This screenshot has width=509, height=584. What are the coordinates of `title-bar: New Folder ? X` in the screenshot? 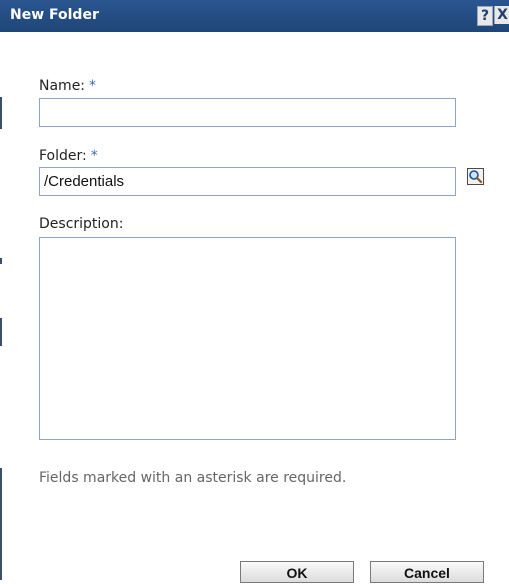 It's located at (254, 16).